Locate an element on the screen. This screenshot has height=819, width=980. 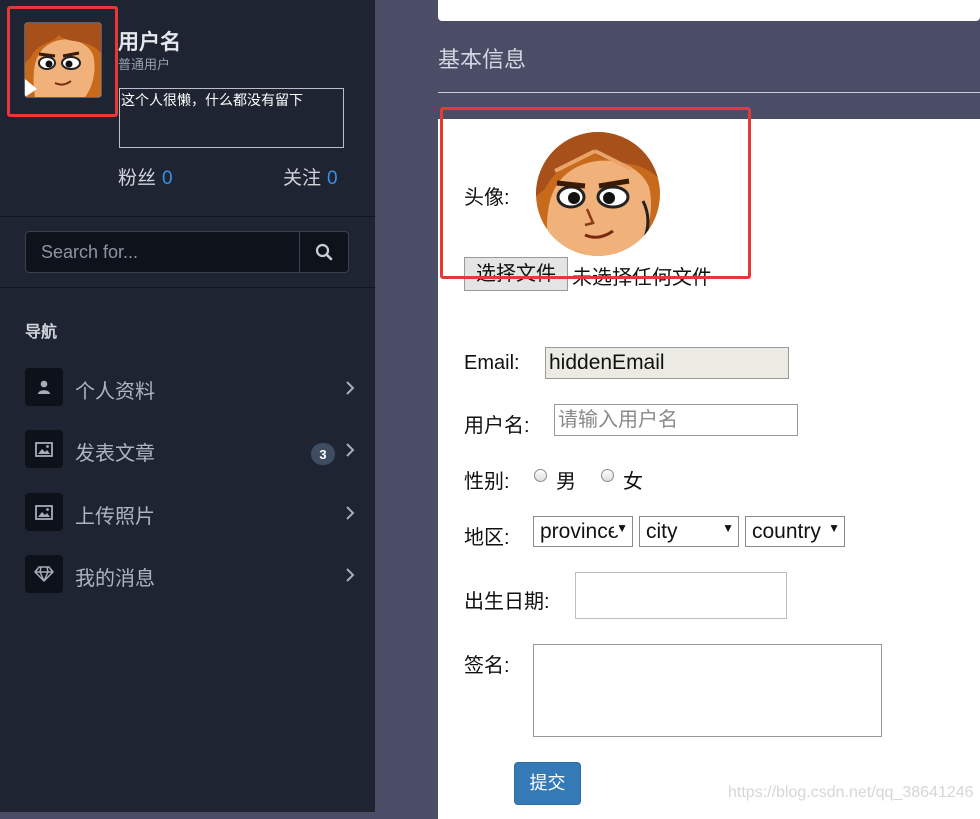
fans-stat: 粉丝 0 is located at coordinates (145, 176).